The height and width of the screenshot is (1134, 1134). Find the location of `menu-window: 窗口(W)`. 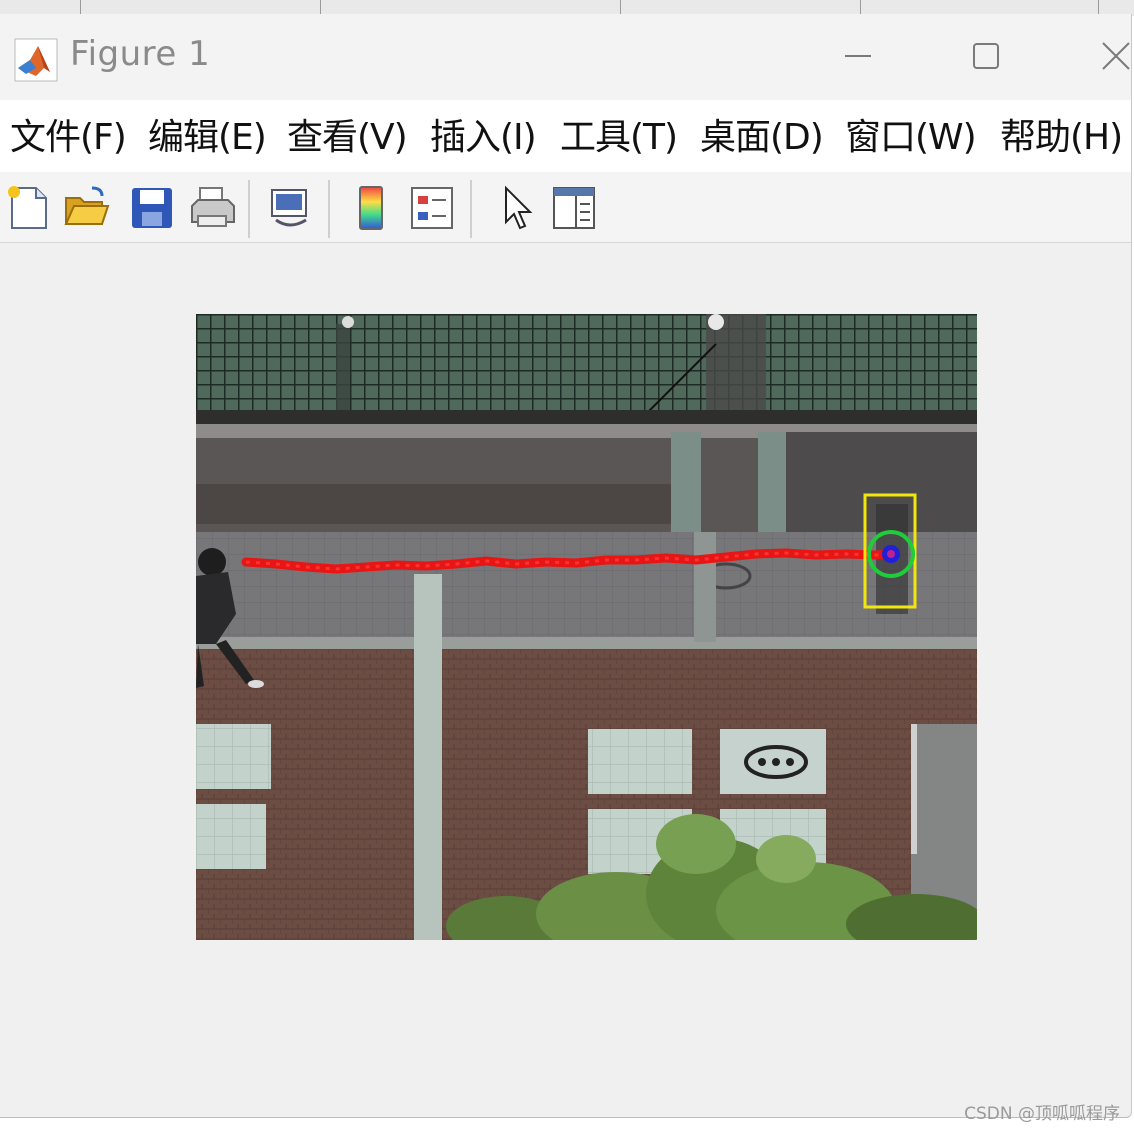

menu-window: 窗口(W) is located at coordinates (911, 134).